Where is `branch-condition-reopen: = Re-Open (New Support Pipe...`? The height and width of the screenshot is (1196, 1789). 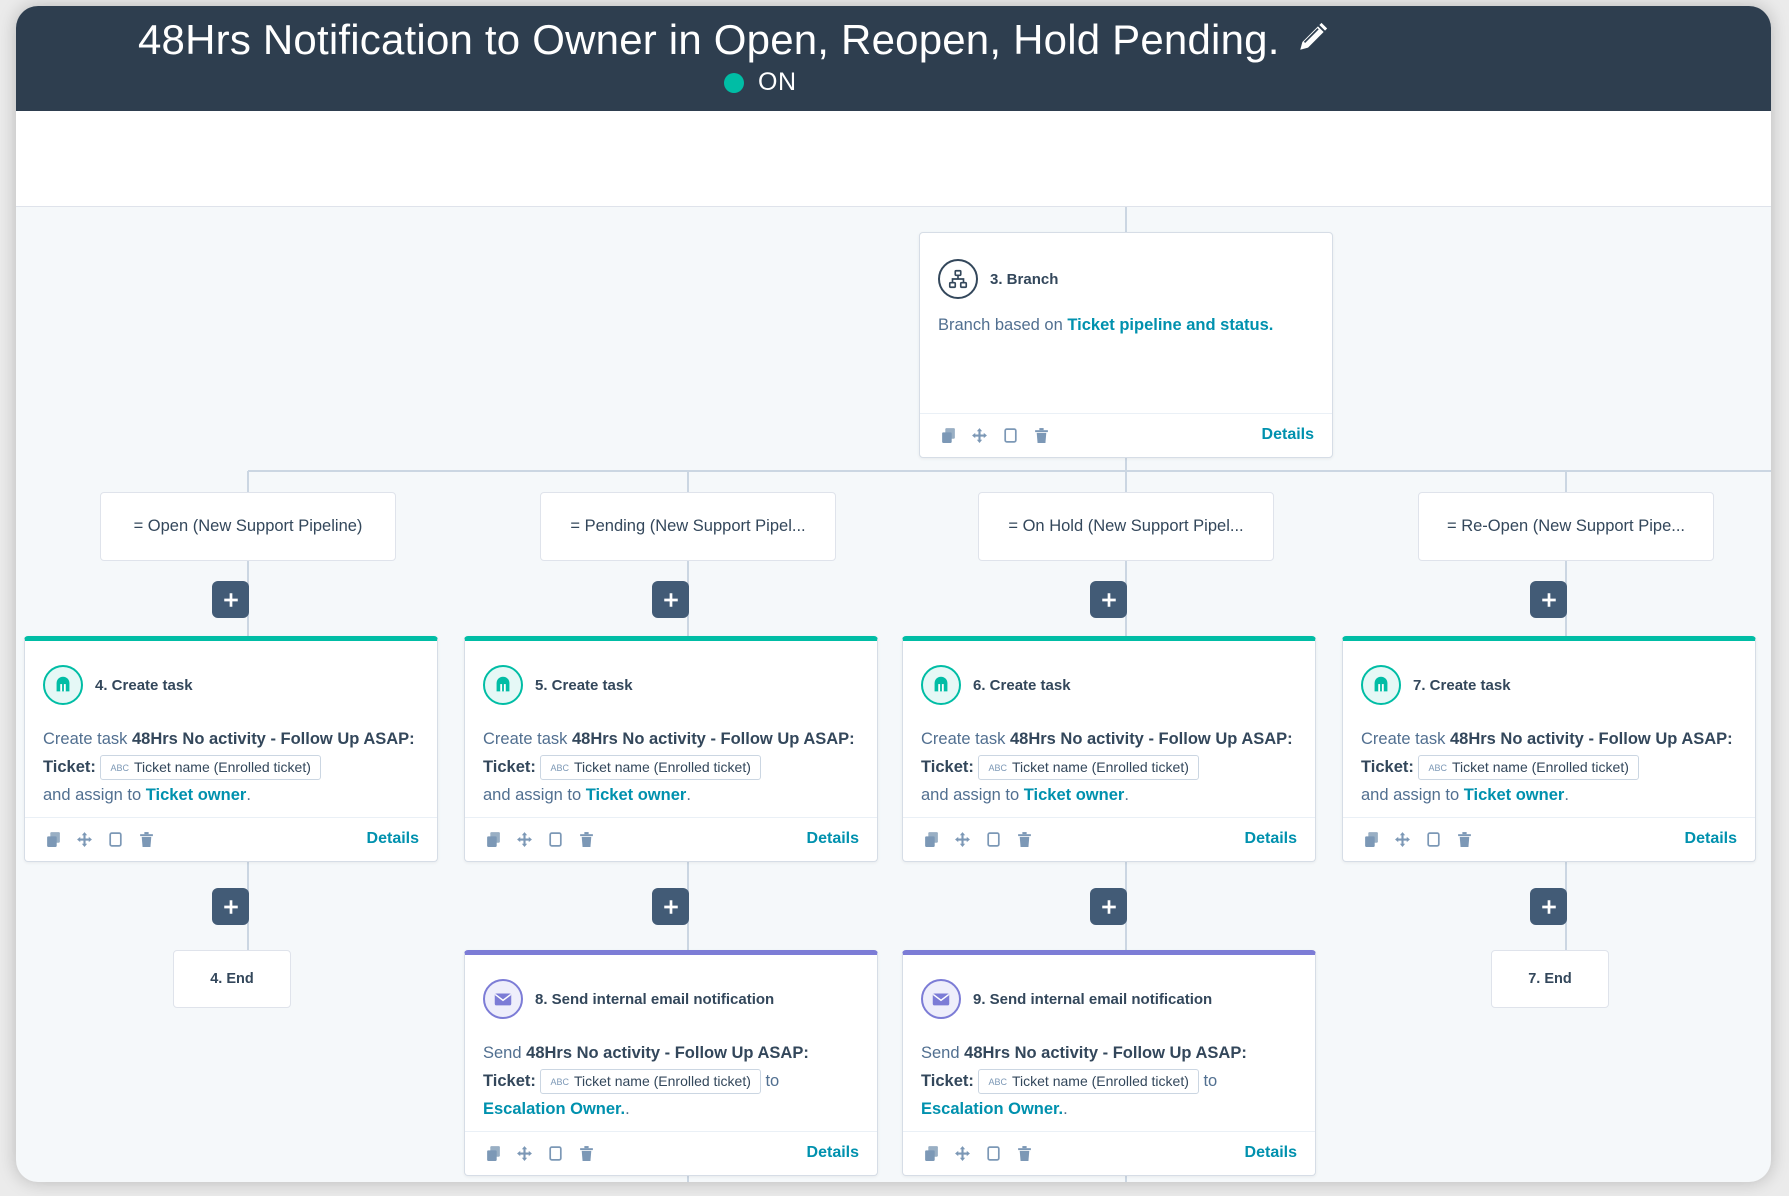 branch-condition-reopen: = Re-Open (New Support Pipe... is located at coordinates (1566, 526).